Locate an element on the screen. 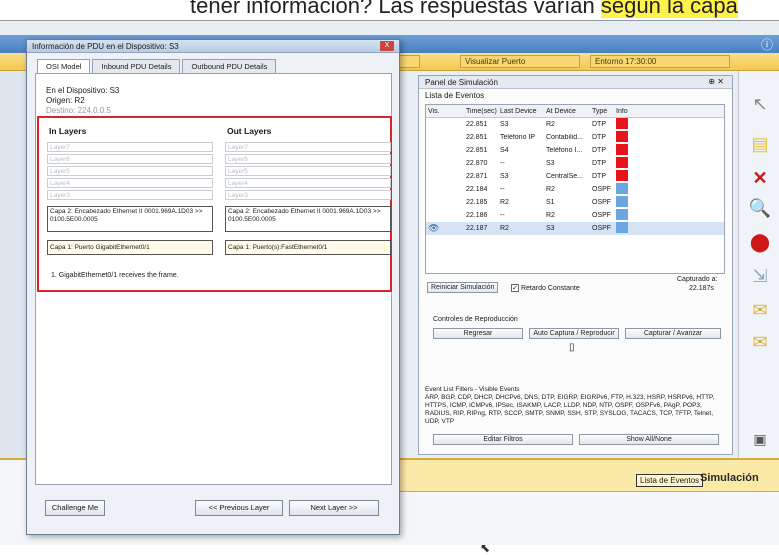 This screenshot has height=555, width=779. table-row: 22.851 S4 Teléfono I... DTP is located at coordinates (575, 150).